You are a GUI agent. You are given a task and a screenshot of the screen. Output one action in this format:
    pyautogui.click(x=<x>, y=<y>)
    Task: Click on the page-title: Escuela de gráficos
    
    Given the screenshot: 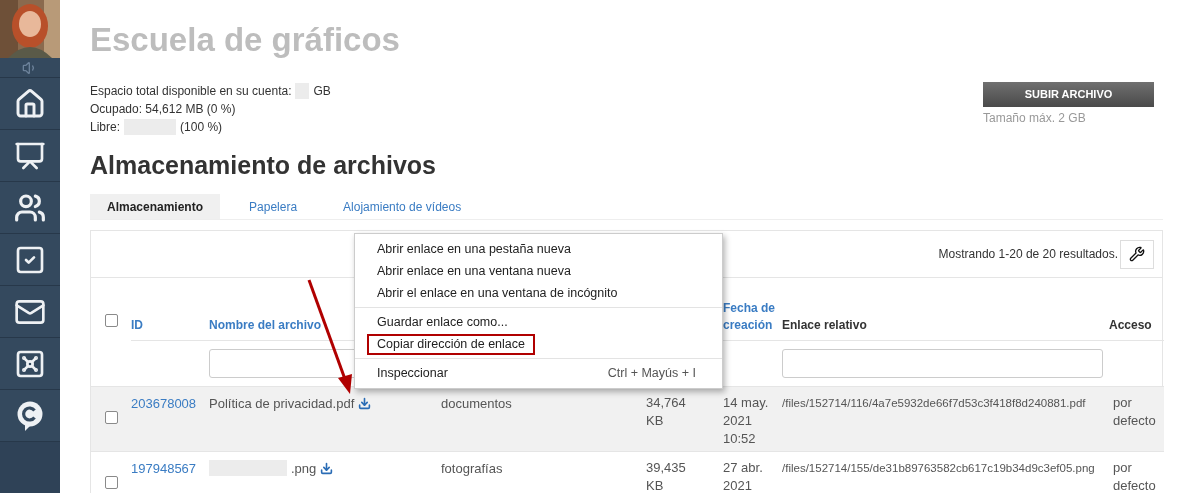 What is the action you would take?
    pyautogui.click(x=245, y=40)
    